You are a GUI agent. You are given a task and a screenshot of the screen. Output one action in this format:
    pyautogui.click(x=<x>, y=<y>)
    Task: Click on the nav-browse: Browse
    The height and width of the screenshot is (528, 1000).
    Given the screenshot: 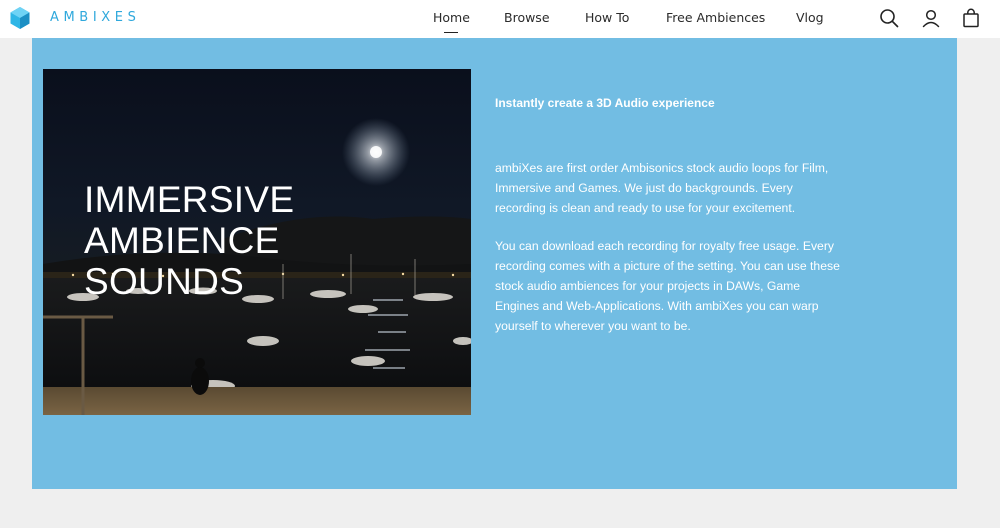 What is the action you would take?
    pyautogui.click(x=527, y=17)
    